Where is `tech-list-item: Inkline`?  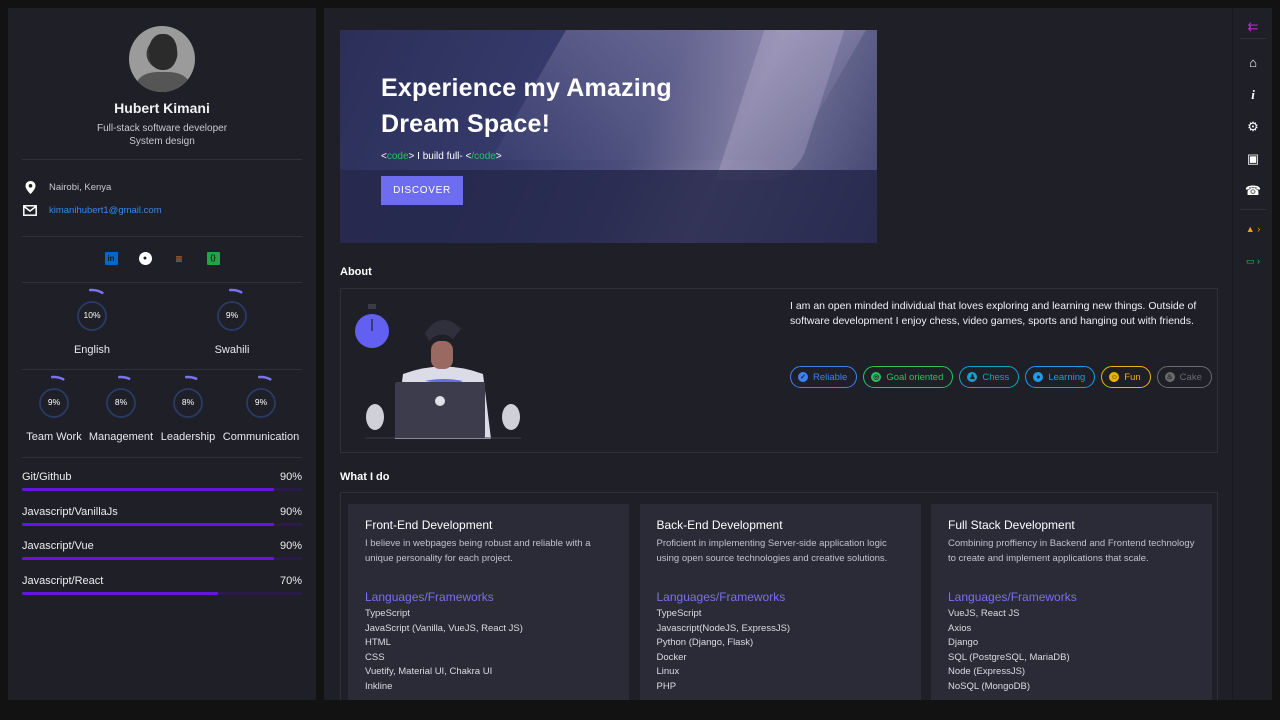
tech-list-item: Inkline is located at coordinates (379, 686).